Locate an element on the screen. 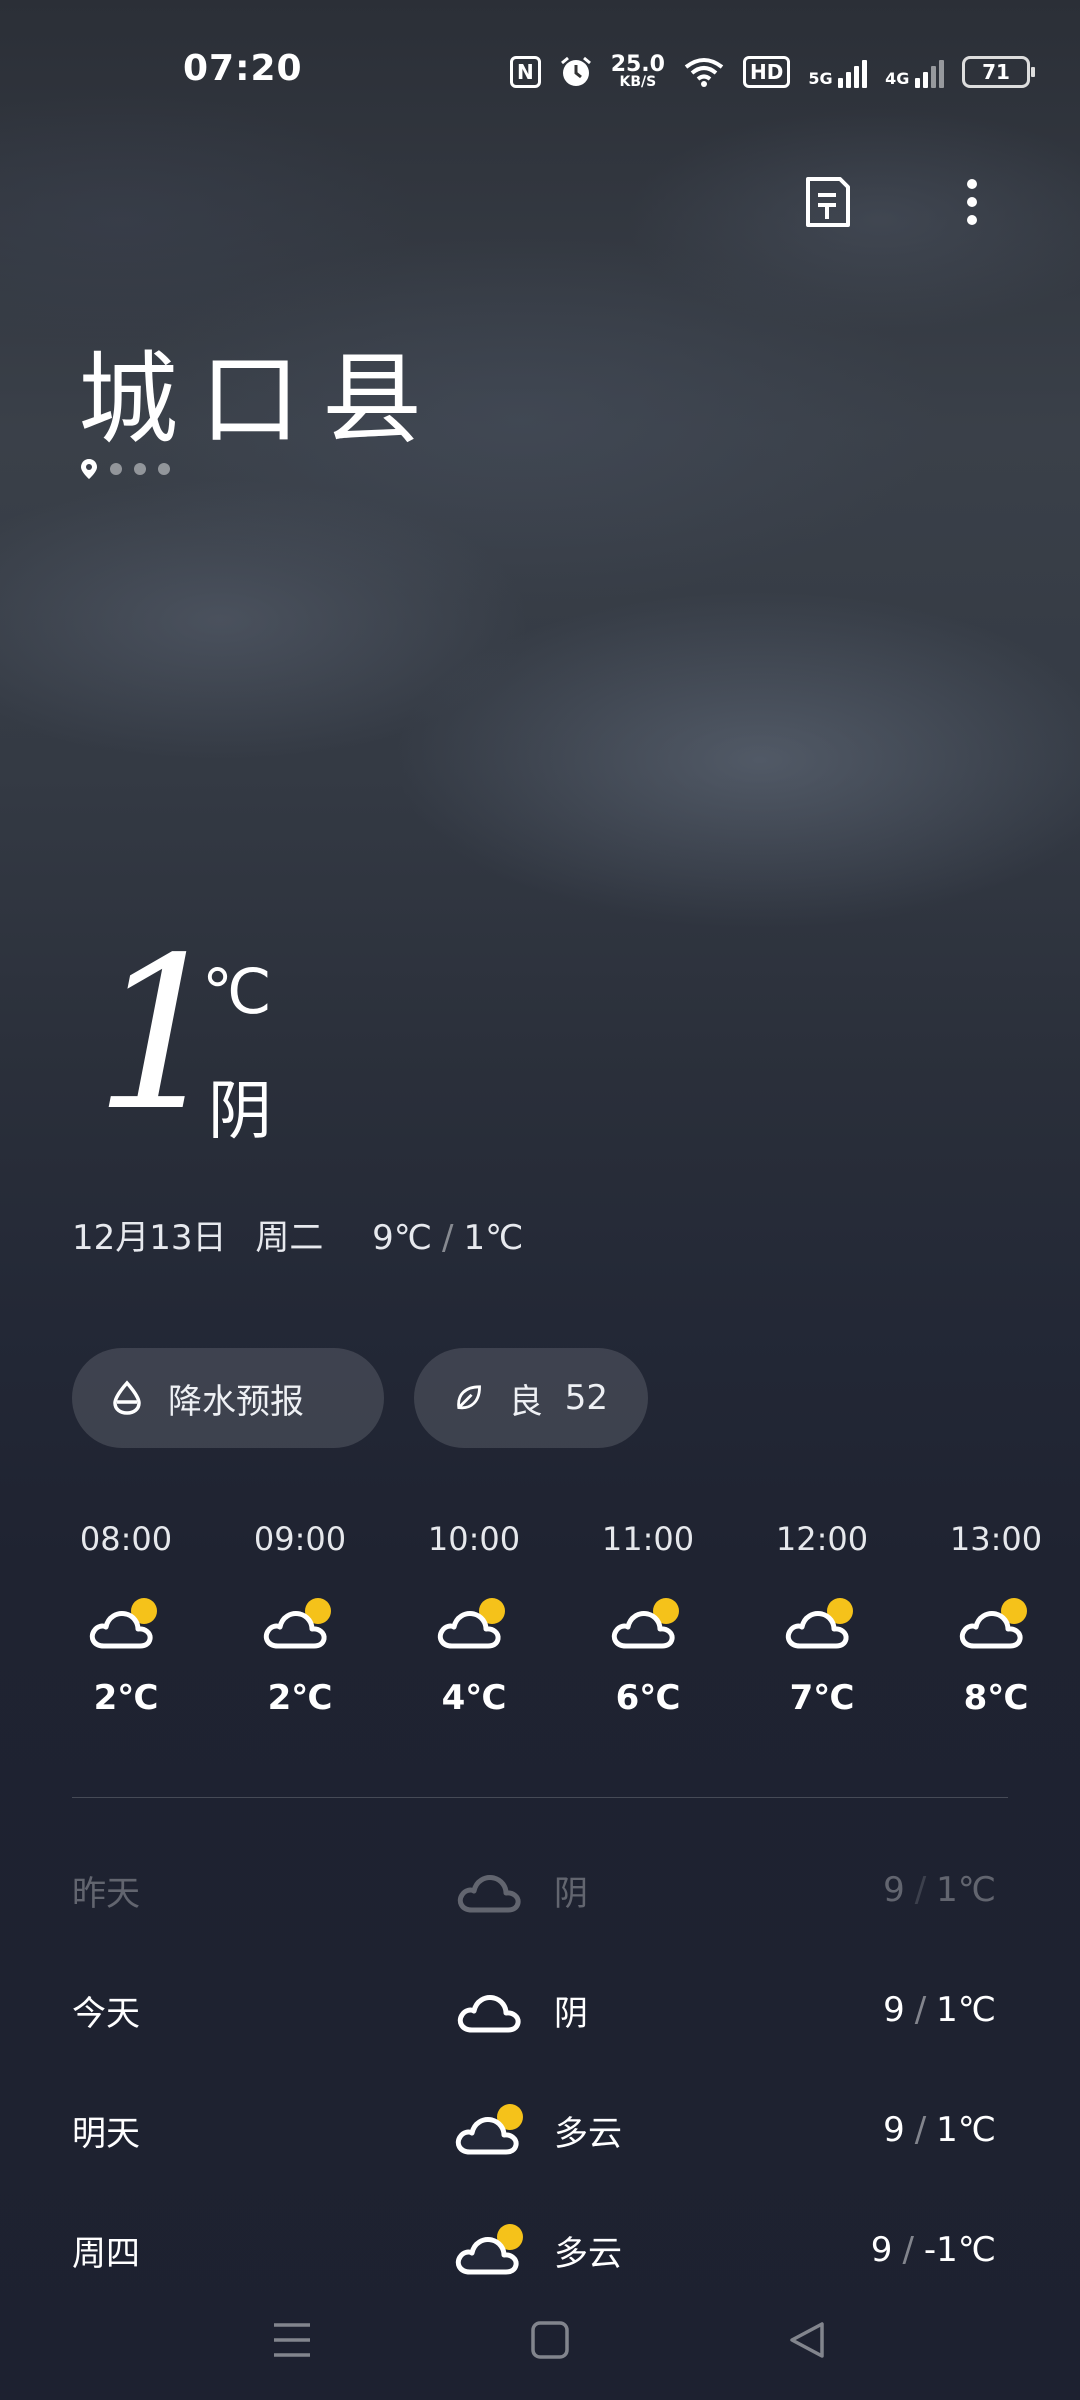  signal-4g: 4G is located at coordinates (914, 72).